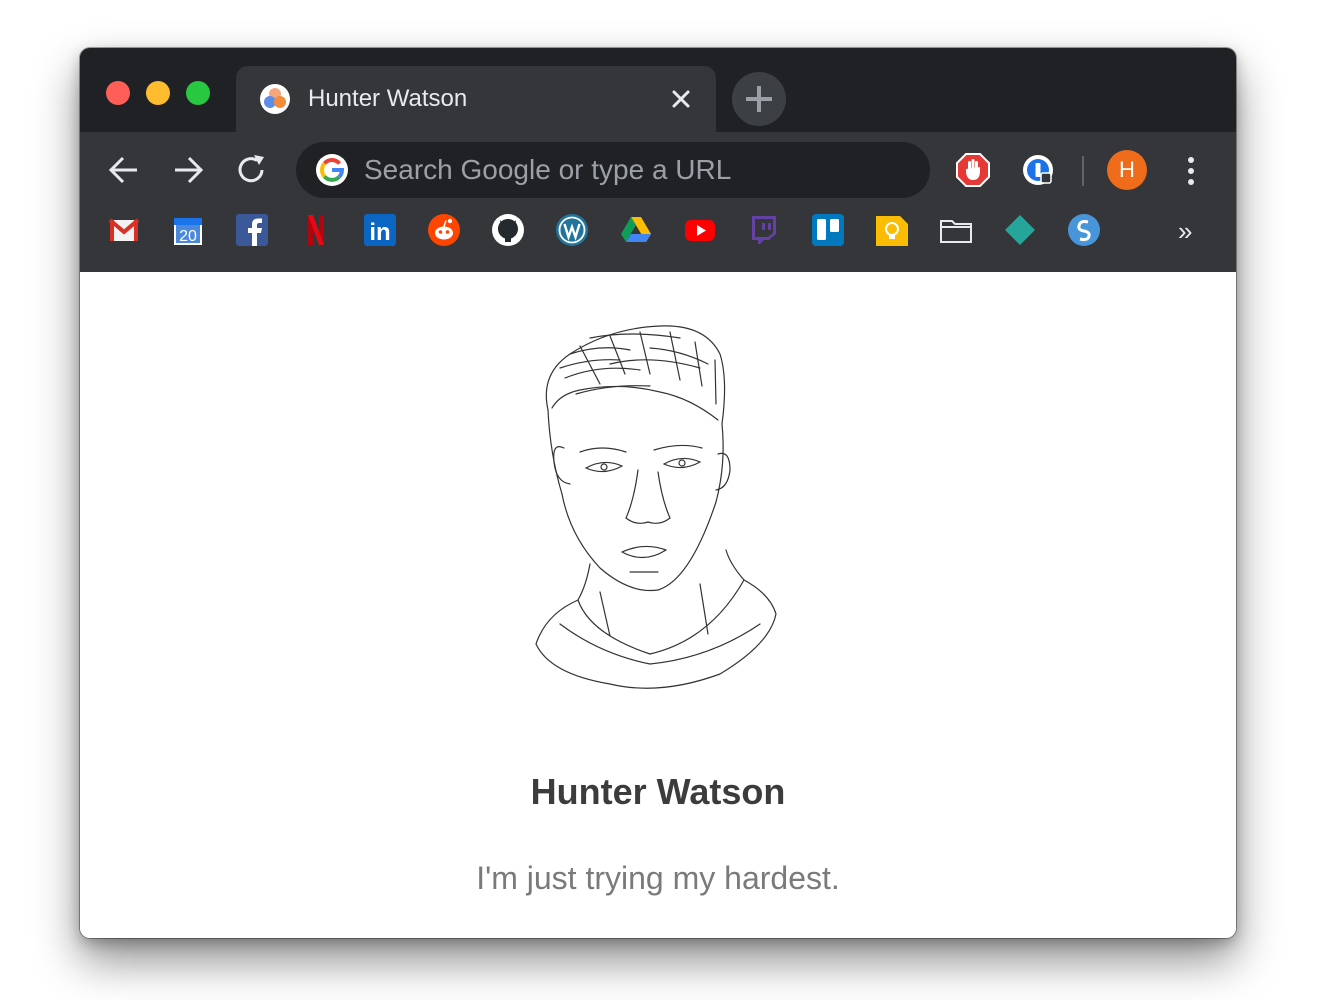 This screenshot has width=1324, height=1000. What do you see at coordinates (548, 169) in the screenshot?
I see `omnibox-placeholder: Search Google or type a URL` at bounding box center [548, 169].